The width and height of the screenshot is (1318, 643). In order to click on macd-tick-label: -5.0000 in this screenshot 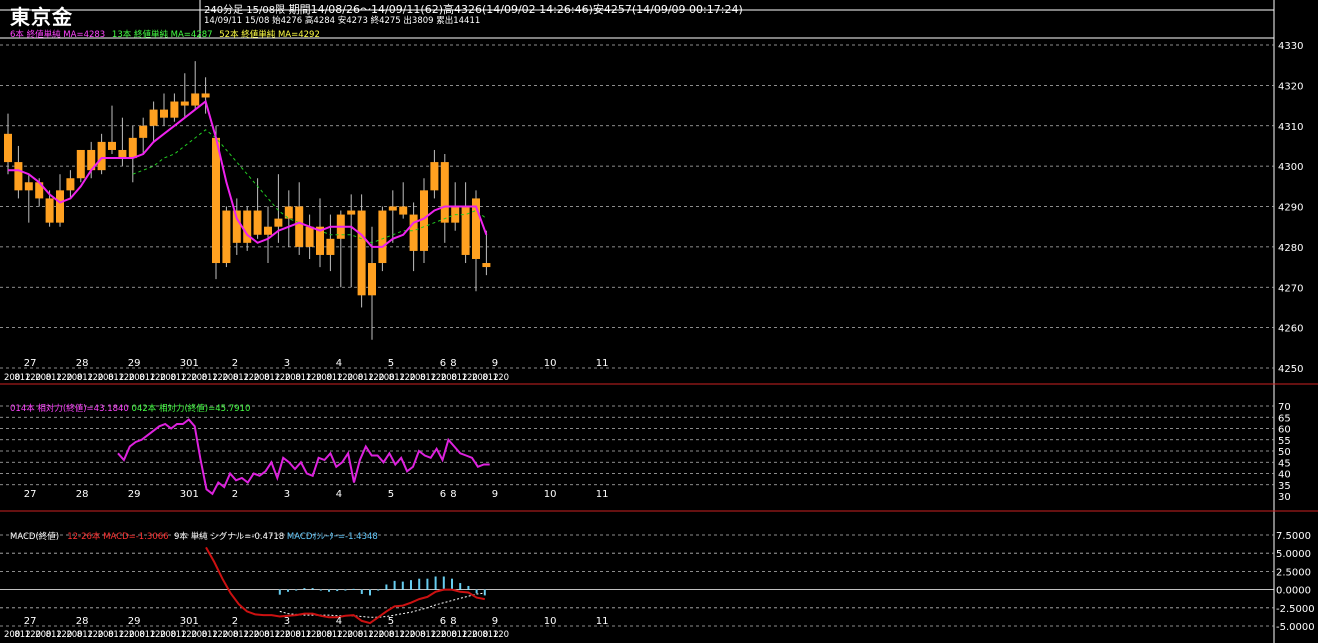, I will do `click(1295, 627)`.